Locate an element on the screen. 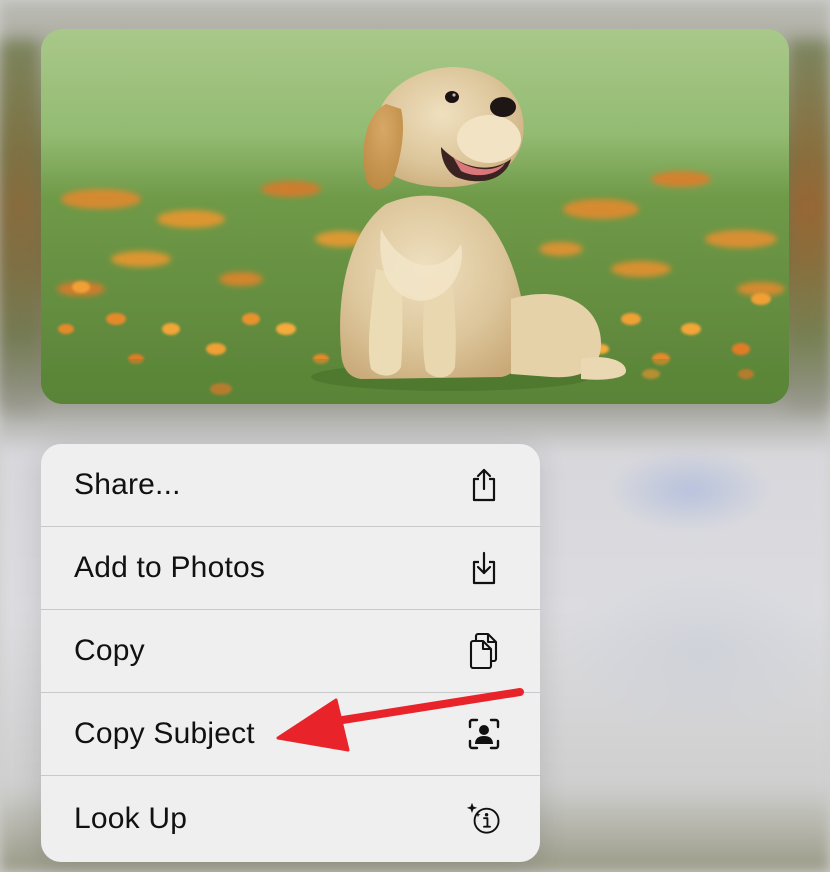 Image resolution: width=830 pixels, height=872 pixels. menu-item-label: Add to Photos is located at coordinates (170, 567).